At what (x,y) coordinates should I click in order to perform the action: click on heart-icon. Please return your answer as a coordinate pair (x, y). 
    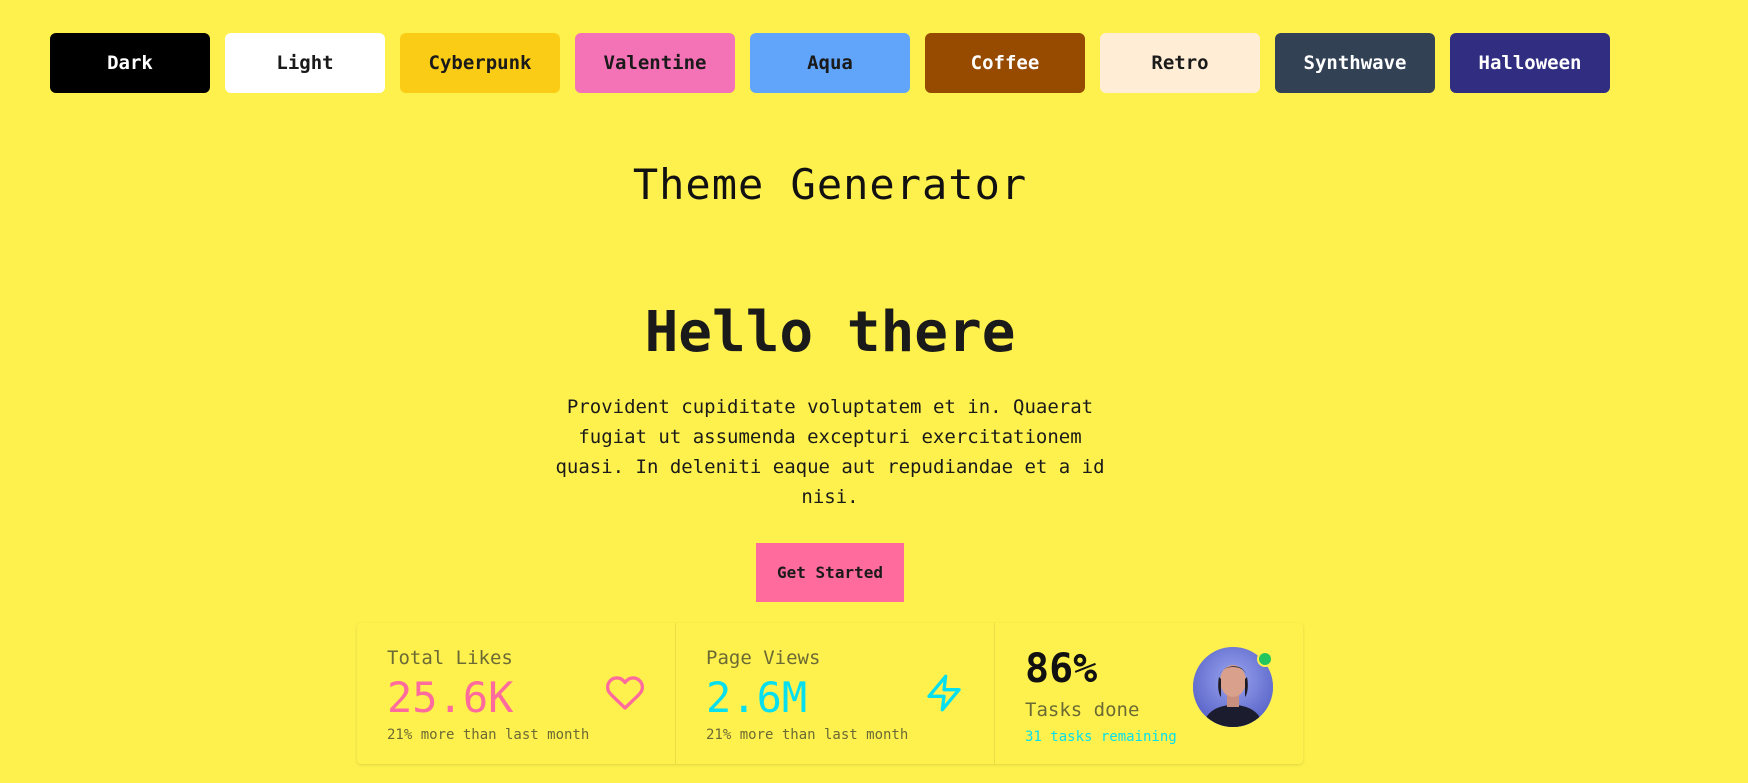
    Looking at the image, I should click on (625, 693).